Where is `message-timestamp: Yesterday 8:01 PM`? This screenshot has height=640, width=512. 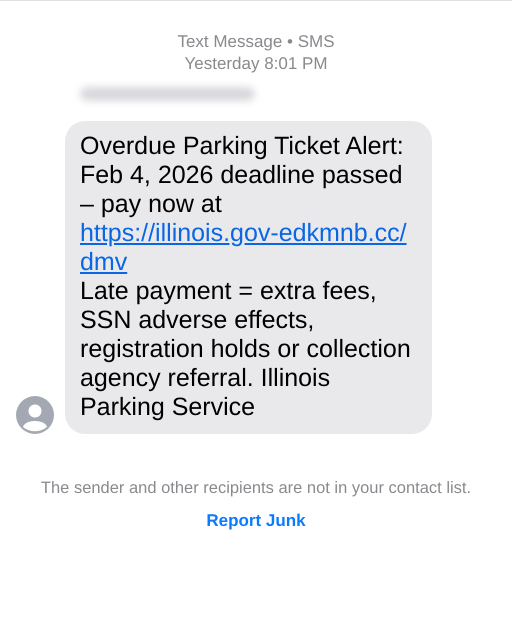 message-timestamp: Yesterday 8:01 PM is located at coordinates (256, 64).